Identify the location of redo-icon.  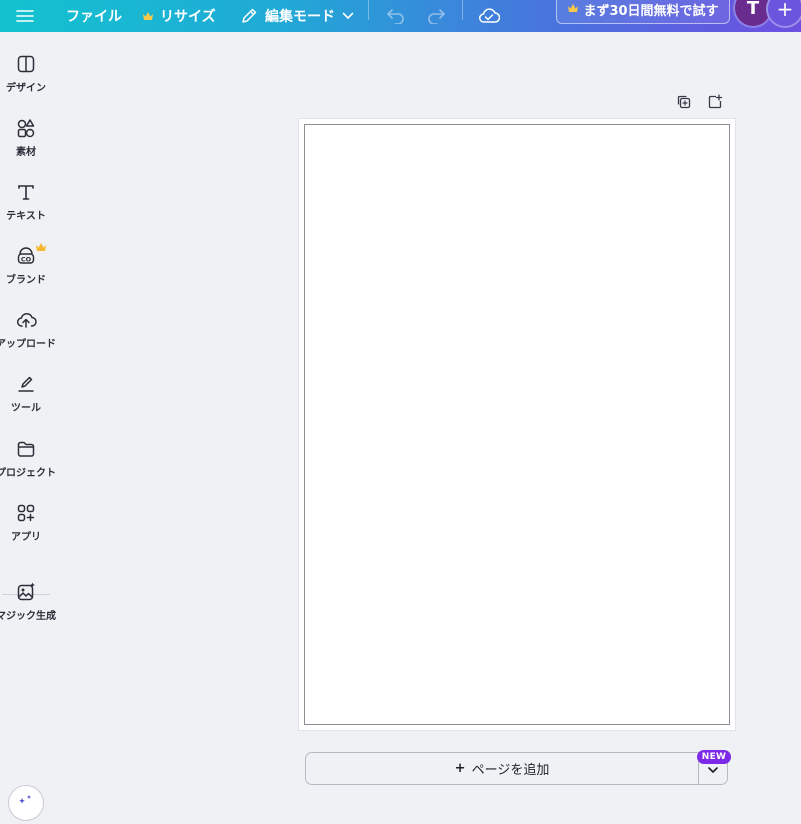
(436, 16).